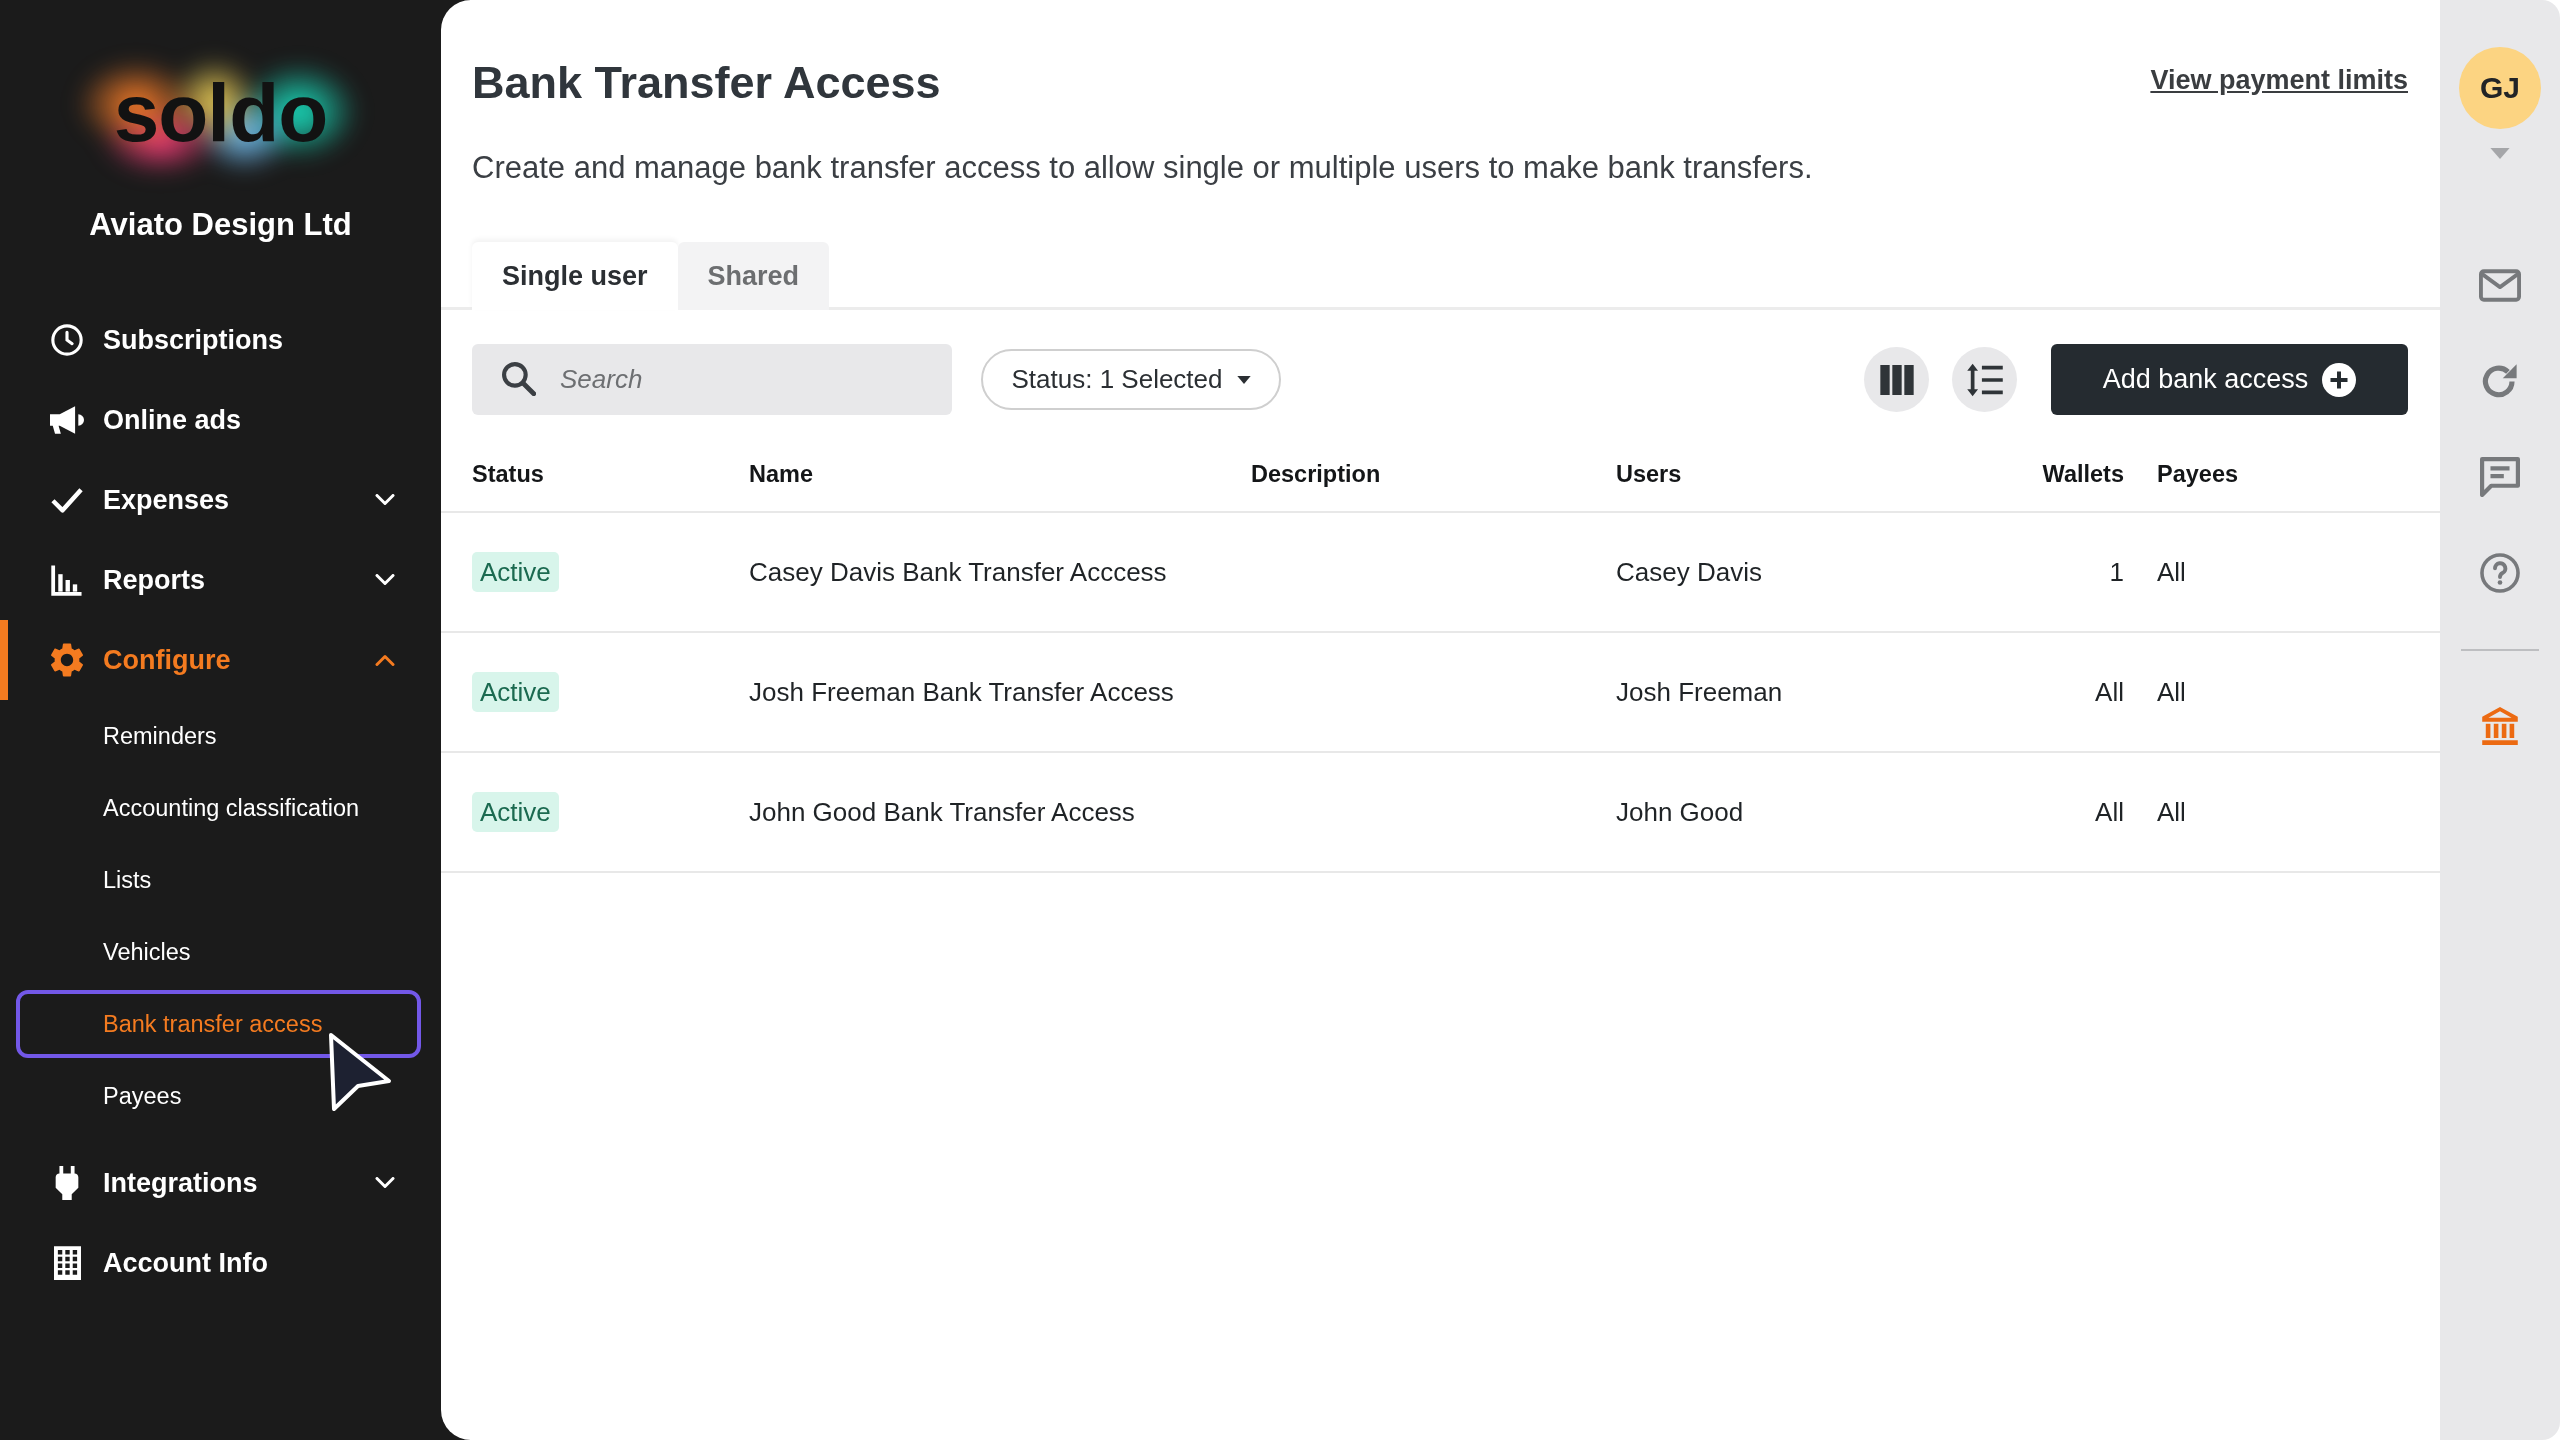  Describe the element at coordinates (220, 225) in the screenshot. I see `company-name: Aviato Design Ltd` at that location.